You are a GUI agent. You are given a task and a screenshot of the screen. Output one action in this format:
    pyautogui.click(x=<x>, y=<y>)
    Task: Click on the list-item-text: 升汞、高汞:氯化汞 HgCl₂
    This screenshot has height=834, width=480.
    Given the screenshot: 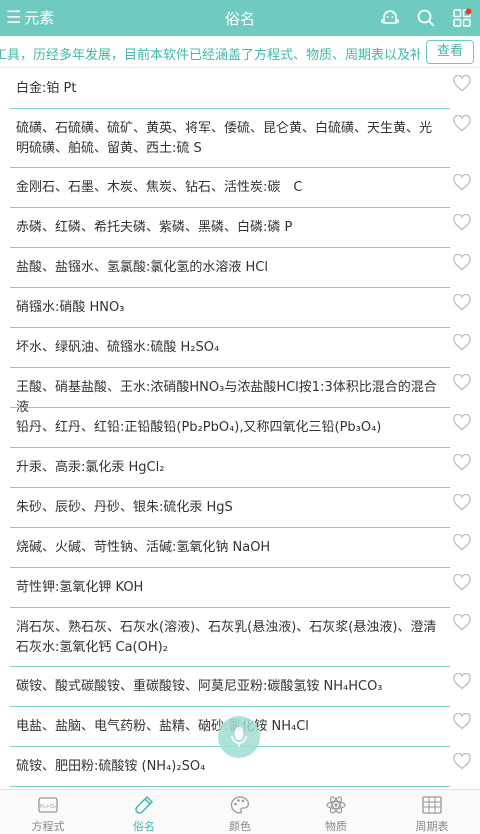 What is the action you would take?
    pyautogui.click(x=90, y=467)
    